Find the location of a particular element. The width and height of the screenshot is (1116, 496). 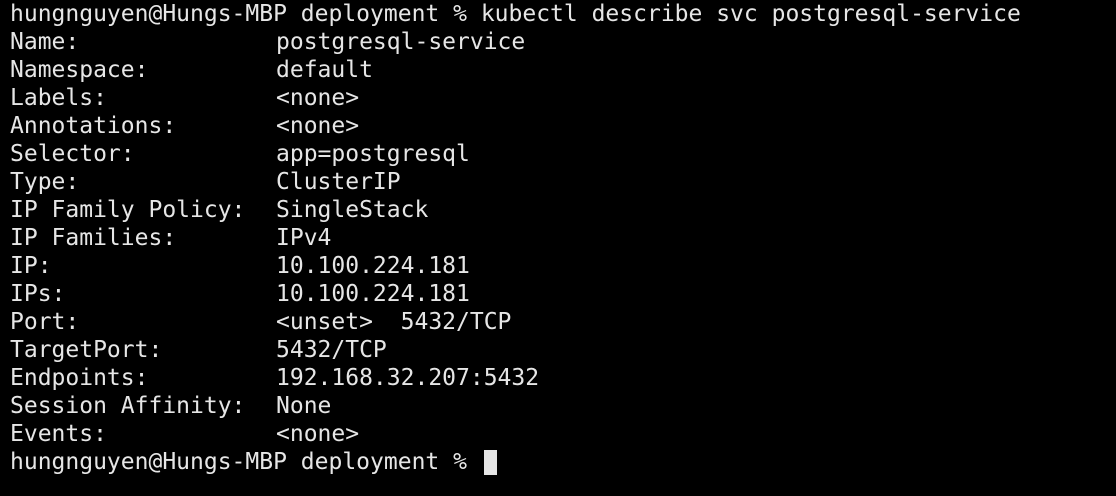

input-line: hungnguyen@Hungs-MBP deployment % is located at coordinates (563, 462).